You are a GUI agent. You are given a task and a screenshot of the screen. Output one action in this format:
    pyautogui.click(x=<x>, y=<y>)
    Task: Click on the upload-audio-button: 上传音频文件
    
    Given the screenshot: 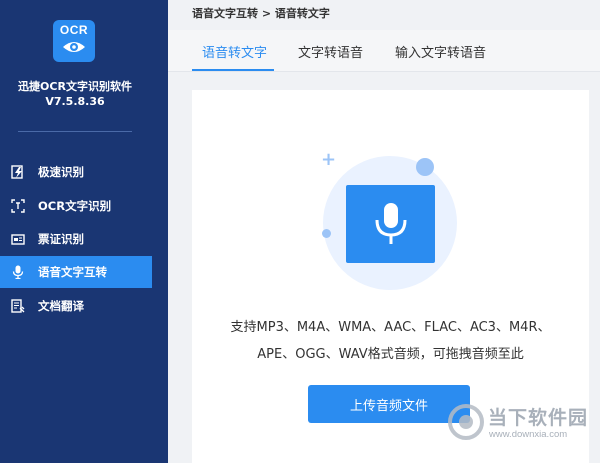 What is the action you would take?
    pyautogui.click(x=389, y=404)
    